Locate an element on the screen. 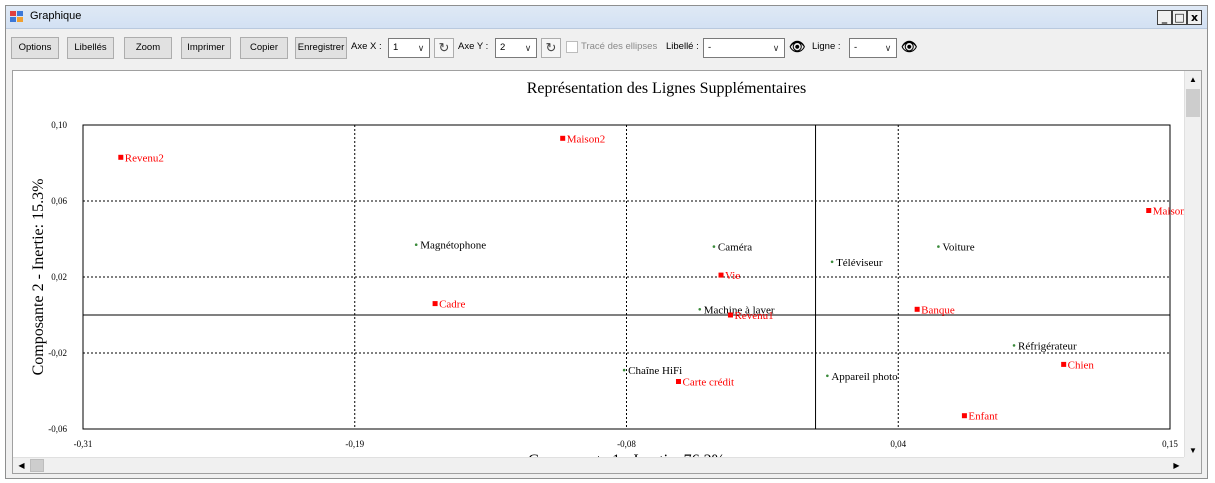 Image resolution: width=1215 pixels, height=483 pixels. point-label: Carte crédit is located at coordinates (708, 383).